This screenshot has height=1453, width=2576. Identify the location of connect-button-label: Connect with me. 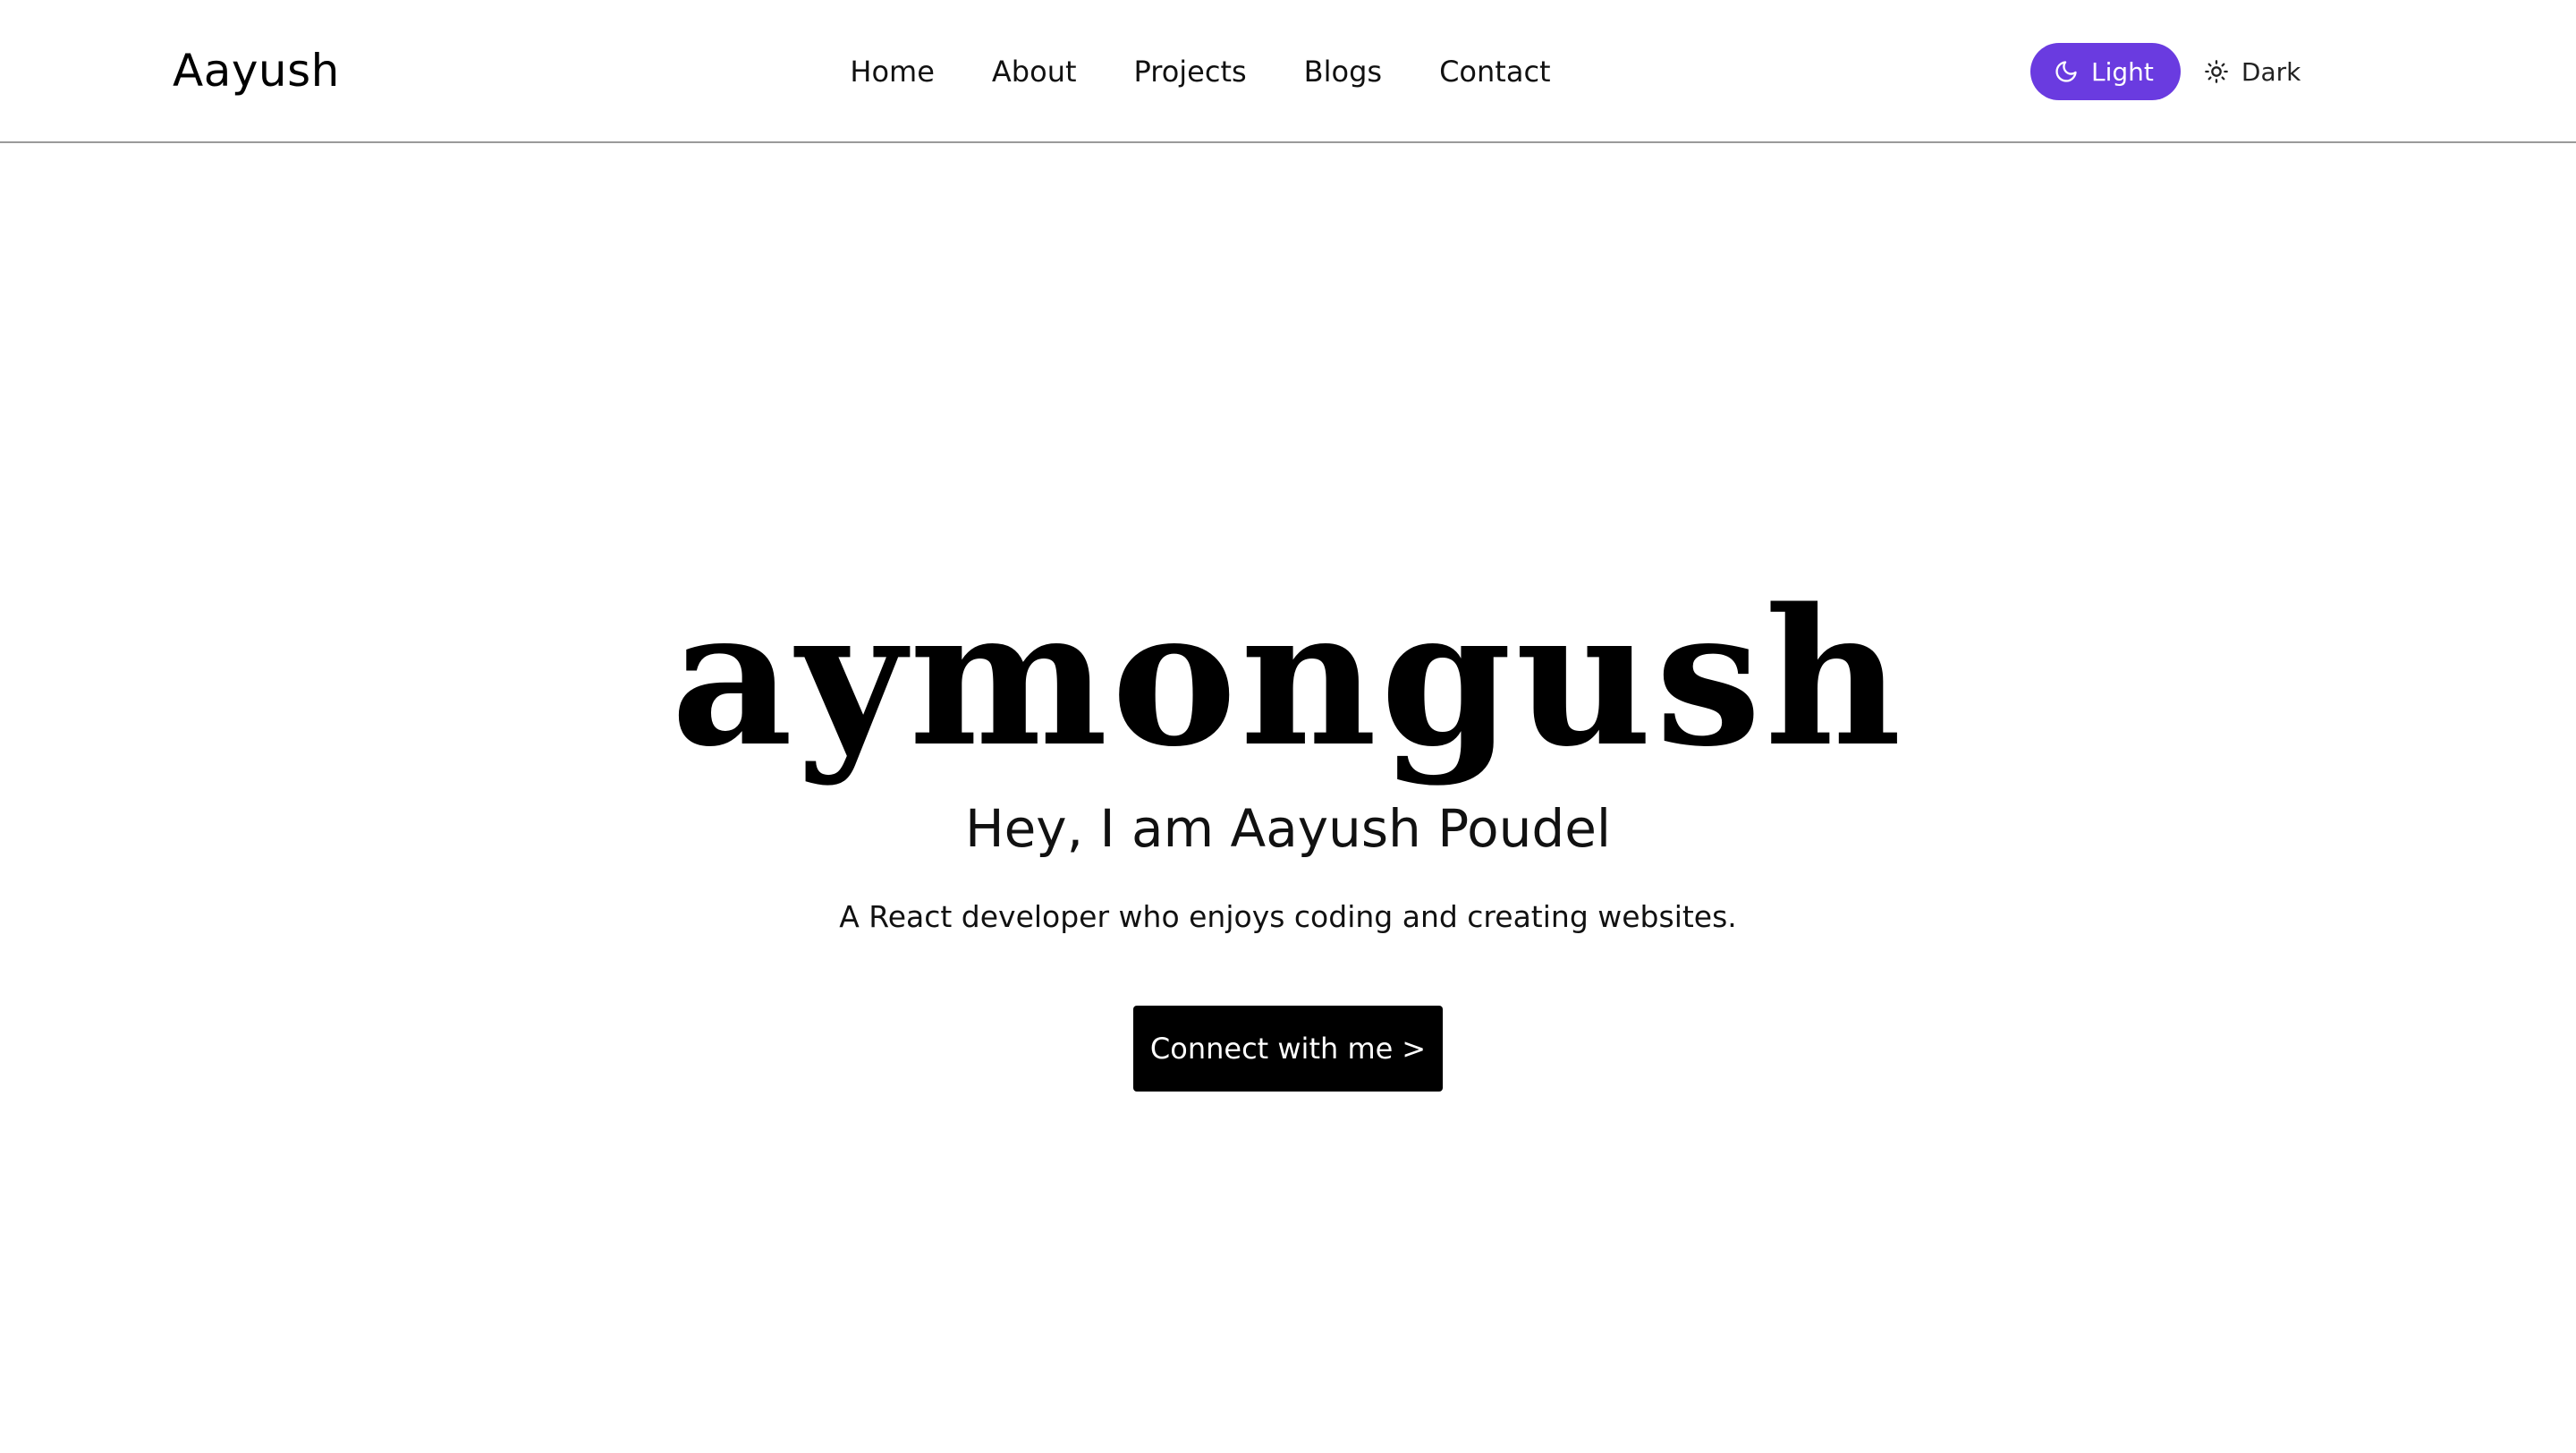
(1271, 1049).